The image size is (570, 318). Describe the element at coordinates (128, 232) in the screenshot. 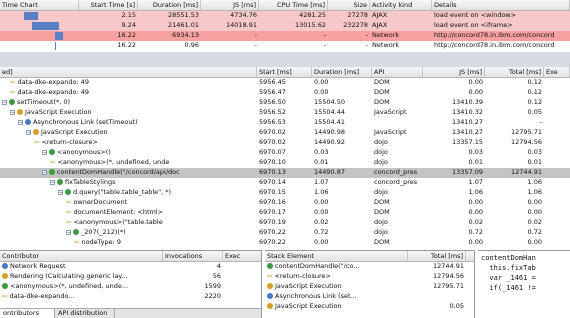

I see `call-tree-name-cell: − _207(_212)(*)` at that location.